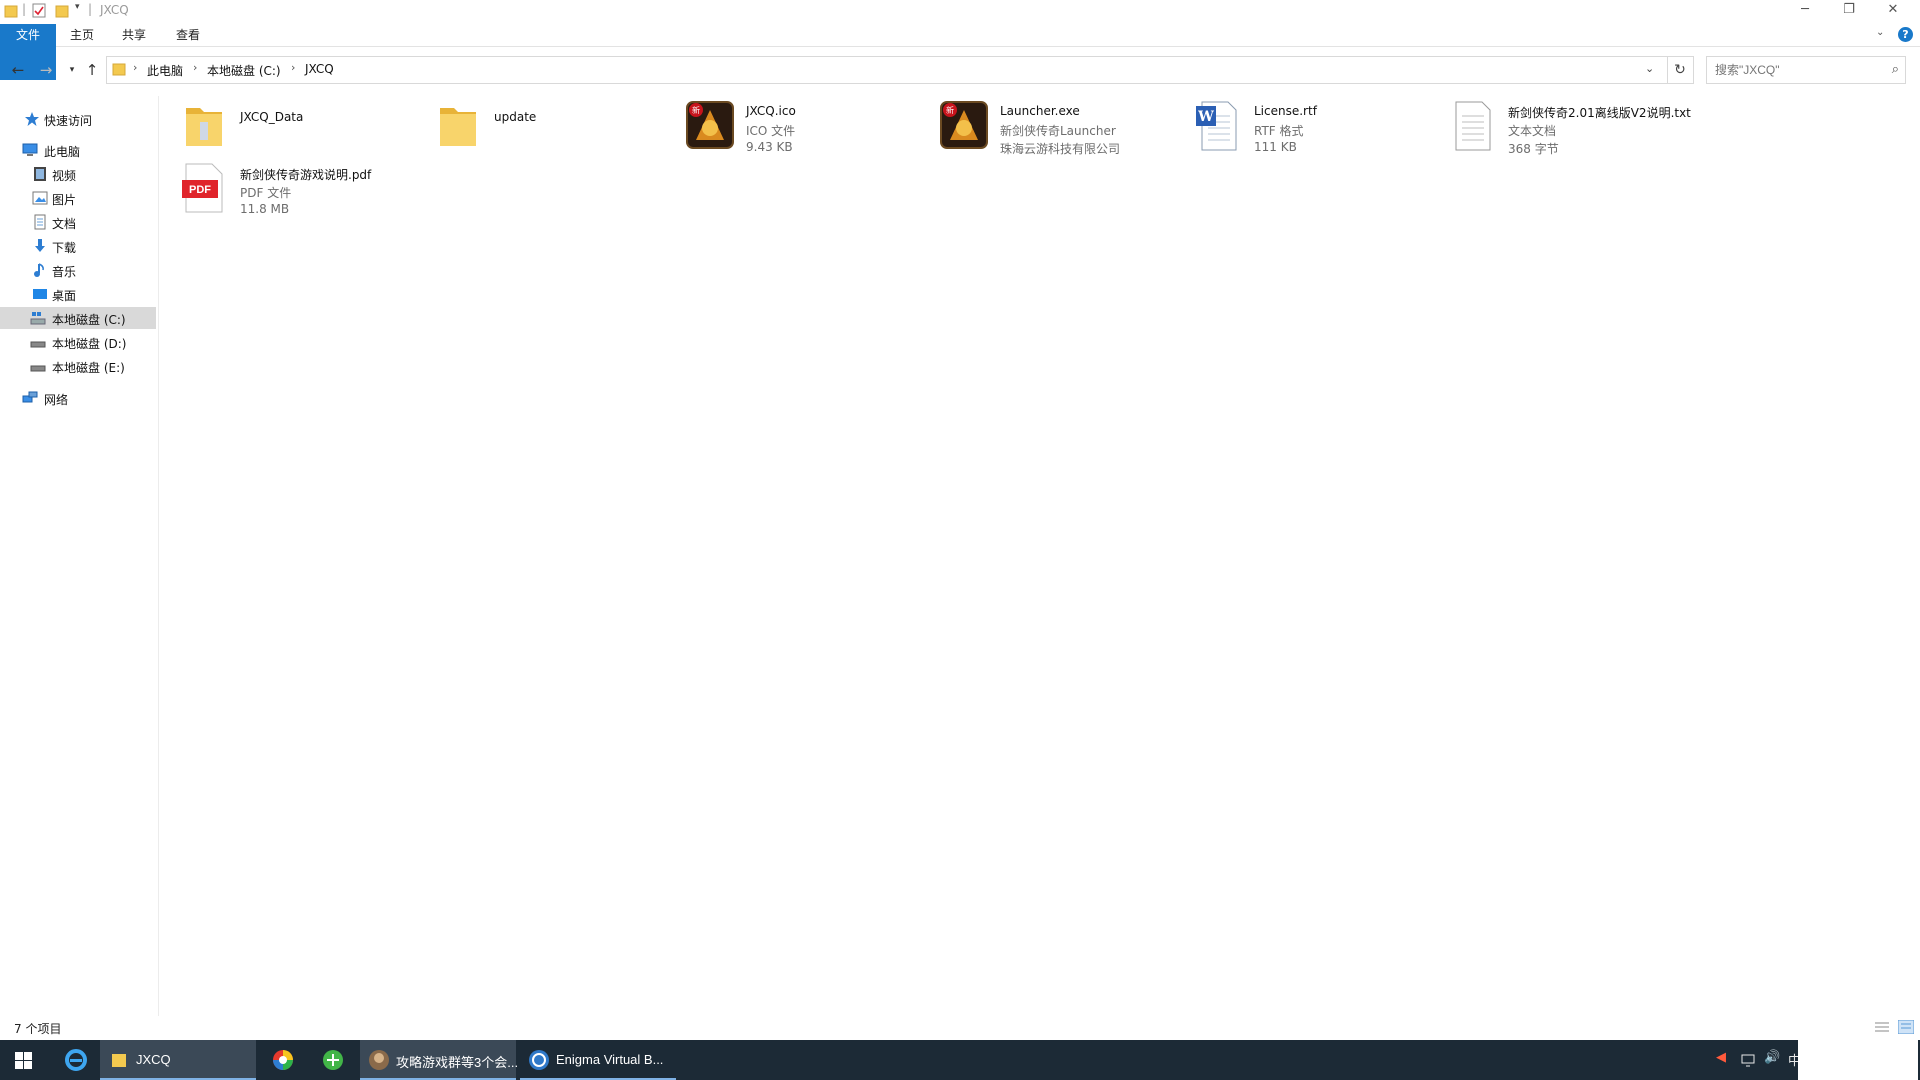 The height and width of the screenshot is (1080, 1920). Describe the element at coordinates (78, 270) in the screenshot. I see `nav-music: 音乐` at that location.